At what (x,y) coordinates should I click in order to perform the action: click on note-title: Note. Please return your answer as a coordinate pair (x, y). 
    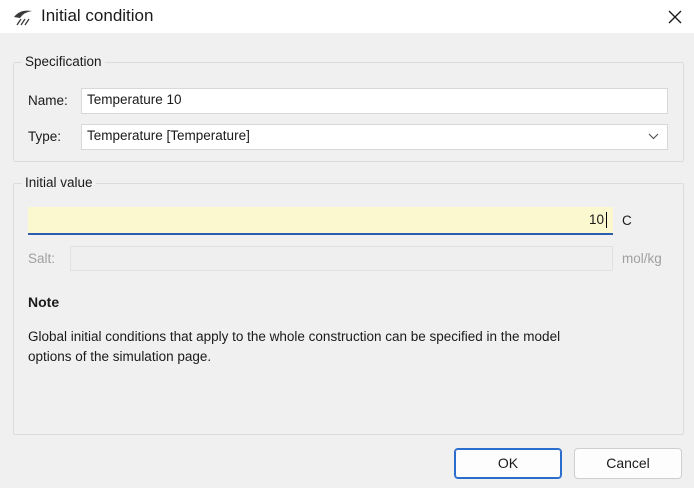
    Looking at the image, I should click on (44, 302).